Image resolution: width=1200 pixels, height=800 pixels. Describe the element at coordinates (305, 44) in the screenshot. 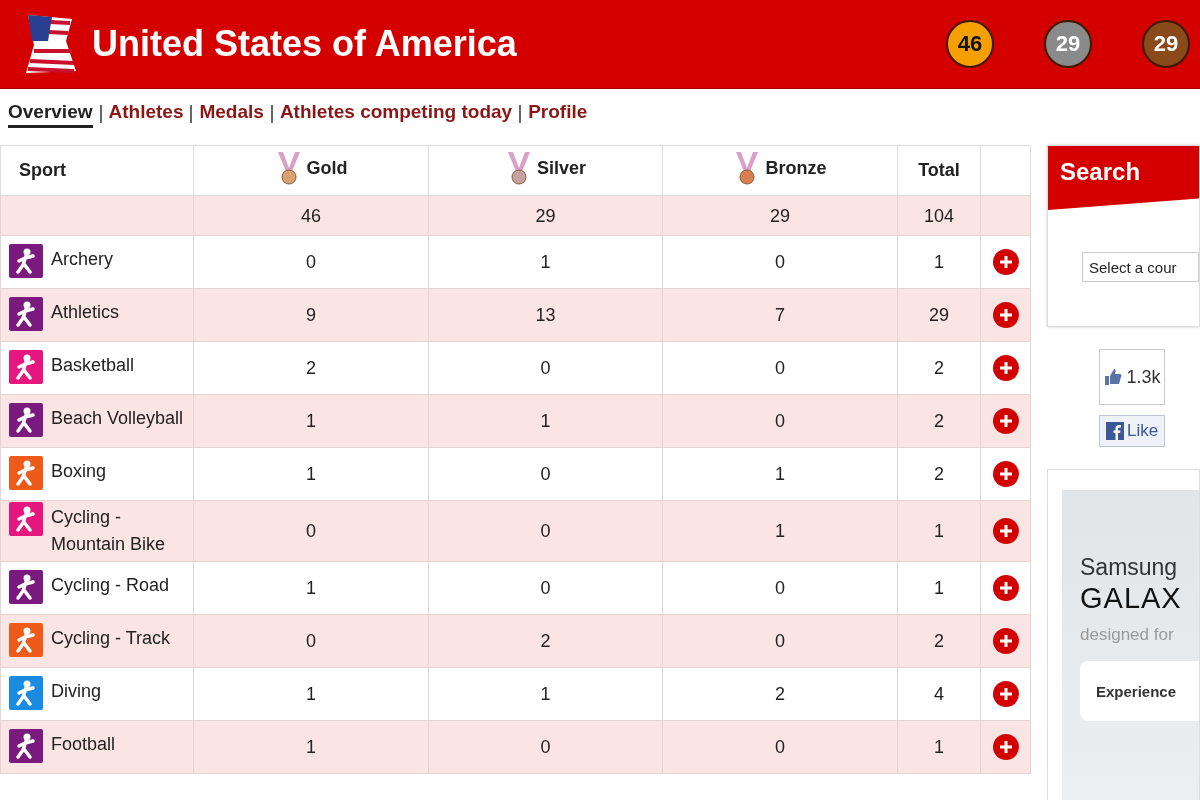

I see `country-title: United States of America` at that location.